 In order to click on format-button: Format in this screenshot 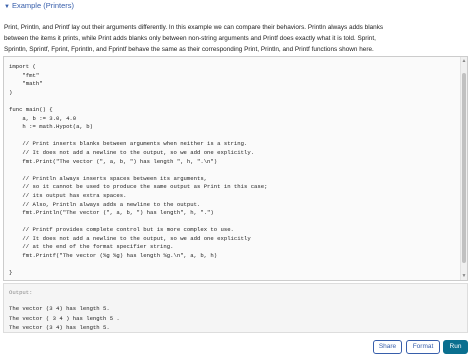, I will do `click(423, 347)`.